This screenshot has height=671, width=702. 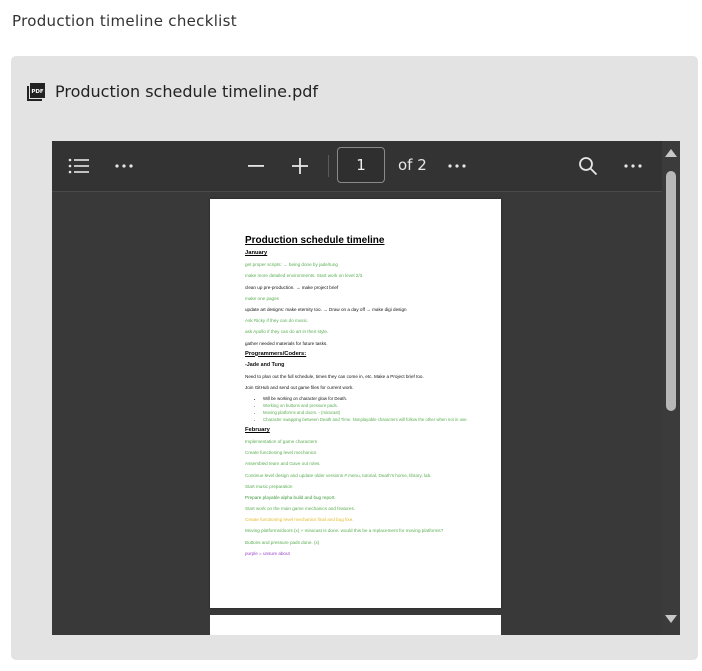 What do you see at coordinates (315, 240) in the screenshot?
I see `document-title: Production schedule timeline` at bounding box center [315, 240].